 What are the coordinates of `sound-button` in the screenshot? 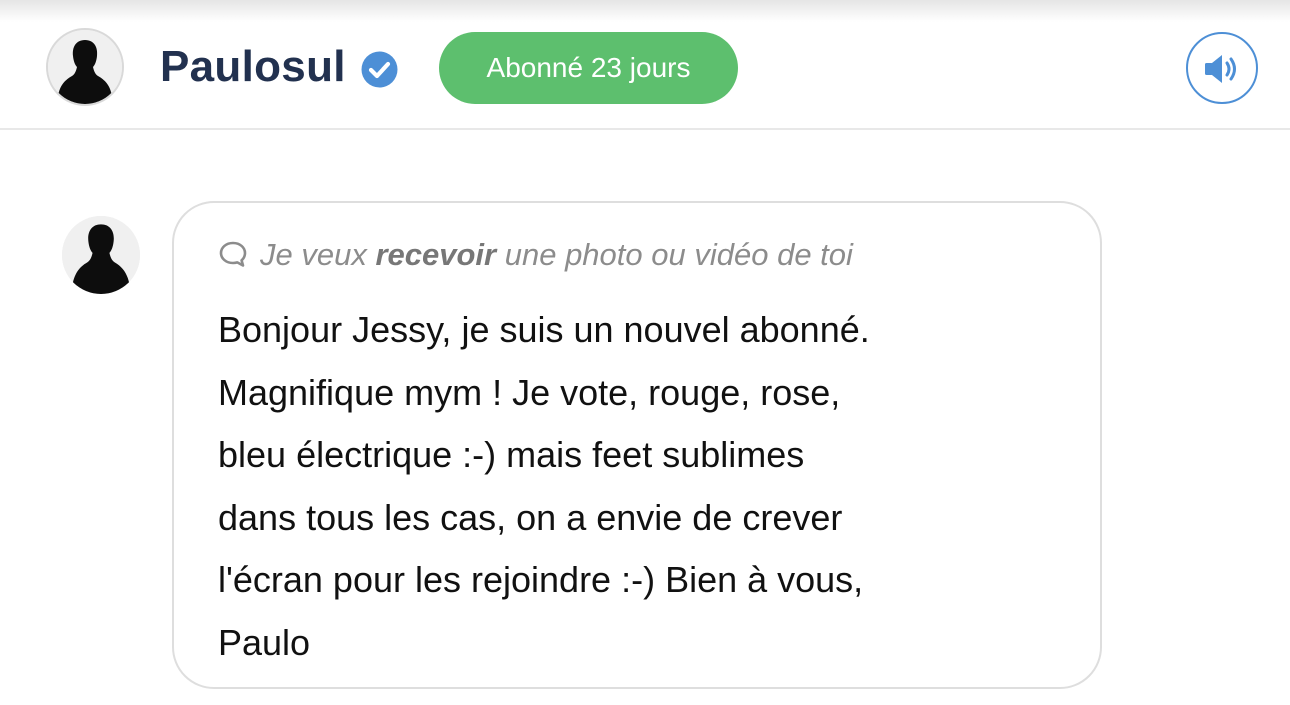 It's located at (1222, 68).